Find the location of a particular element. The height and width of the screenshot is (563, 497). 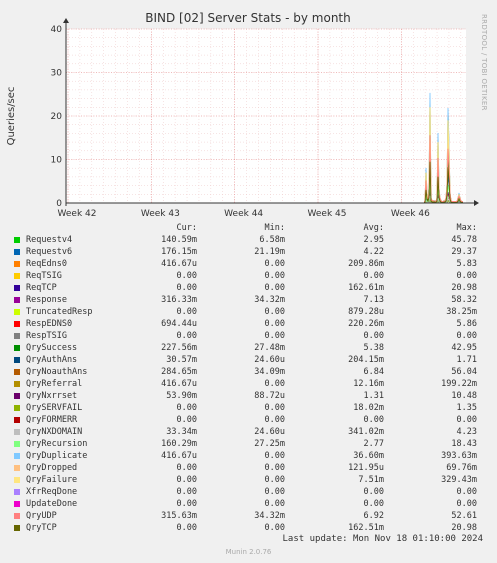

rrdtool-credit: RRDTOOL / TOBI OETIKER is located at coordinates (484, 62).